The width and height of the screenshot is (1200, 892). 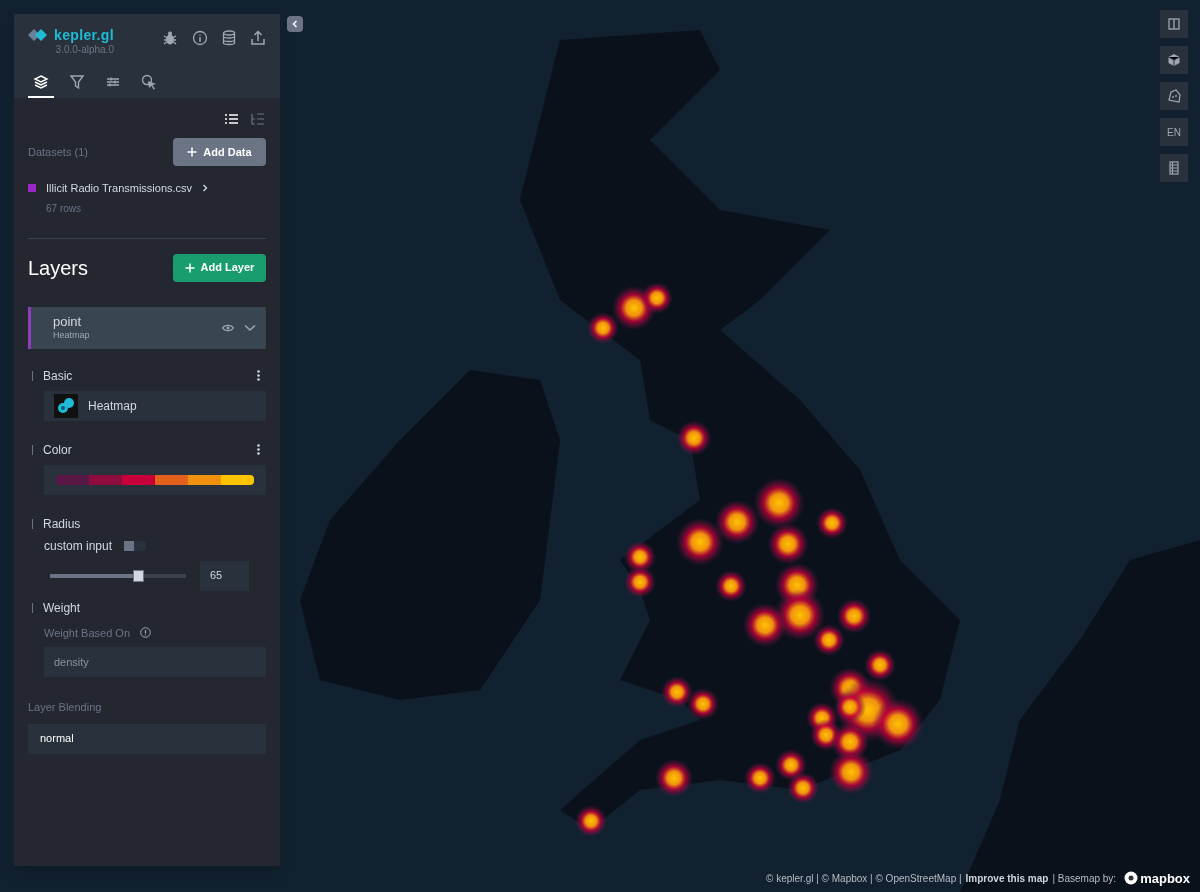 I want to click on section-title: Basic, so click(x=58, y=376).